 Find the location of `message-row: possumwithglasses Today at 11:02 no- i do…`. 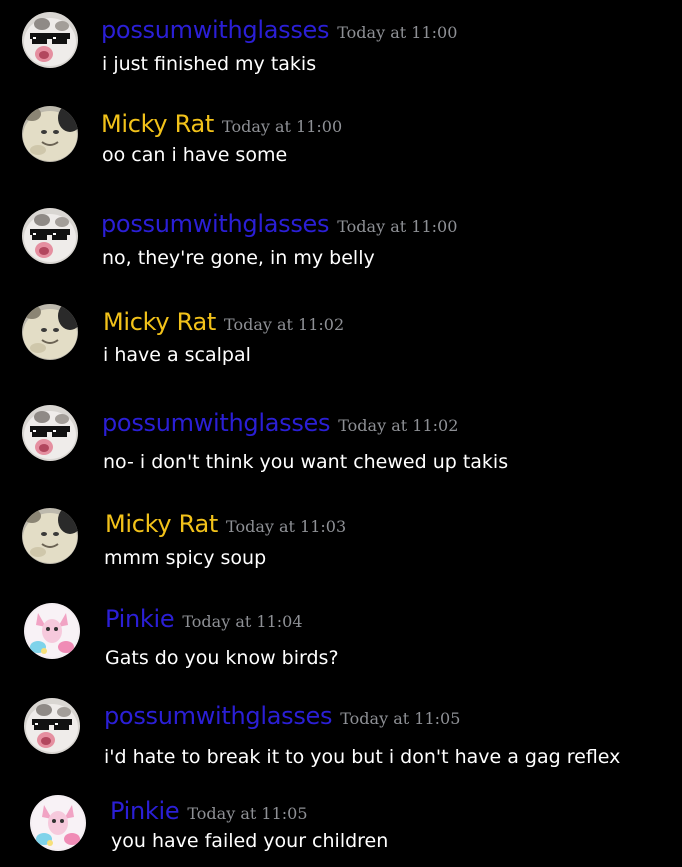

message-row: possumwithglasses Today at 11:02 no- i do… is located at coordinates (341, 437).